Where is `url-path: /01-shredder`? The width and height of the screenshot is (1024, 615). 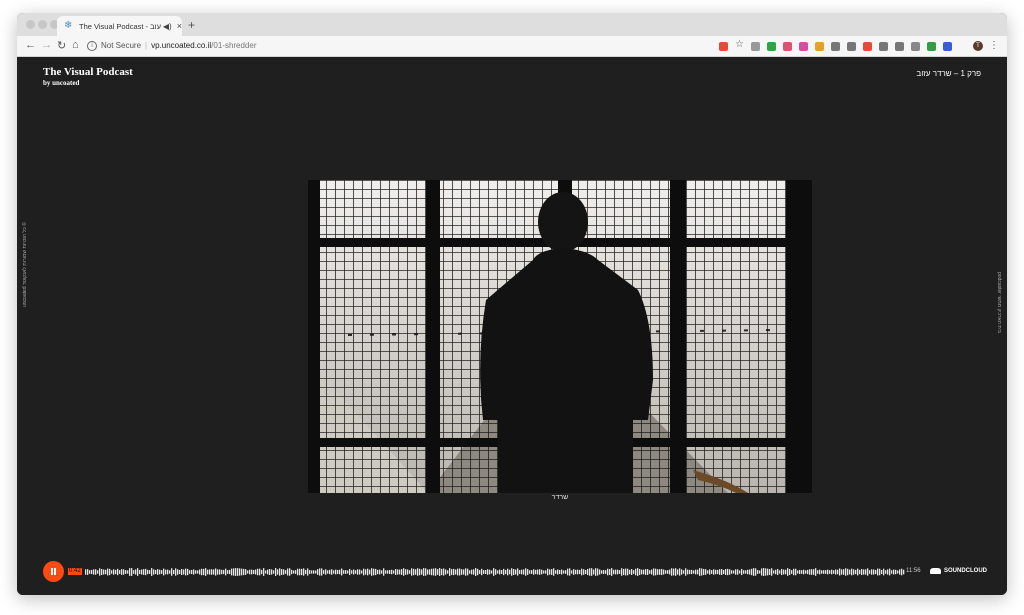 url-path: /01-shredder is located at coordinates (234, 45).